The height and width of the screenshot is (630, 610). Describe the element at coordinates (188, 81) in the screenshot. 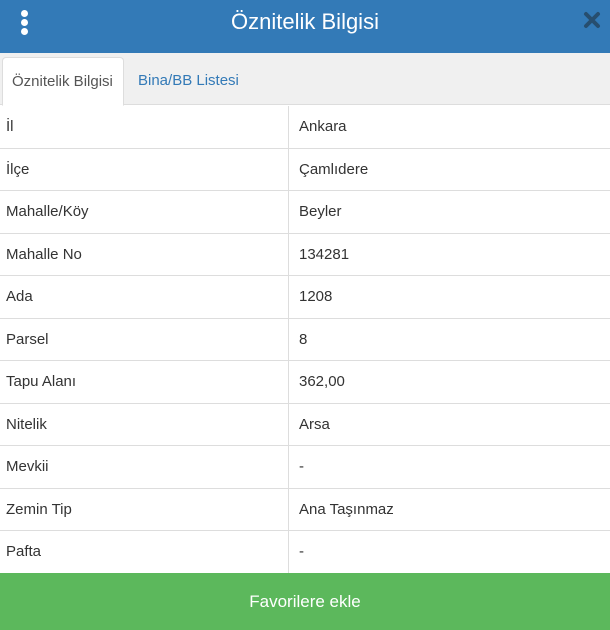

I see `tab-building-list: Bina/BB Listesi` at that location.